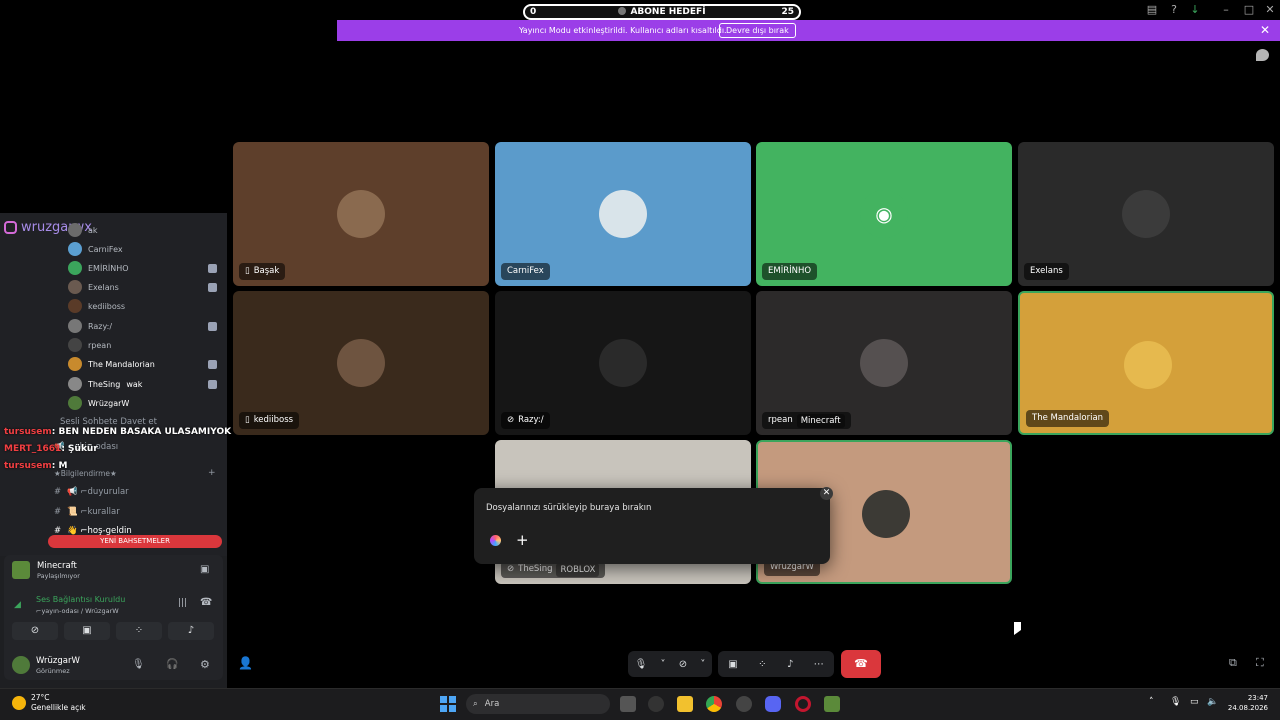  What do you see at coordinates (744, 704) in the screenshot?
I see `obs-icon` at bounding box center [744, 704].